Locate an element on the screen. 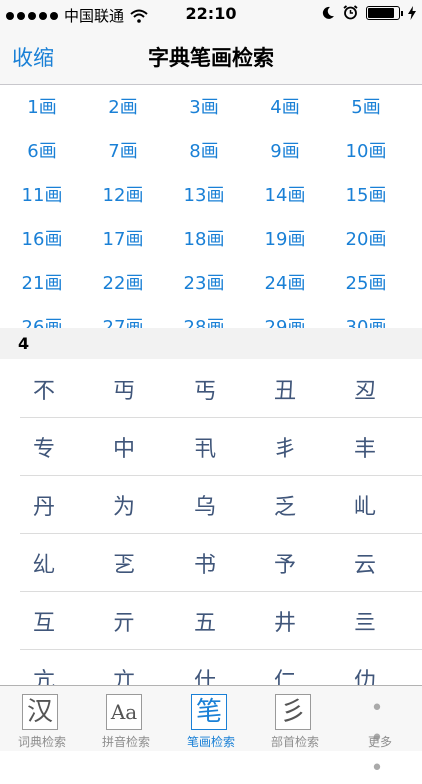 The image size is (422, 784). stroke-count-button: 1画 is located at coordinates (42, 106).